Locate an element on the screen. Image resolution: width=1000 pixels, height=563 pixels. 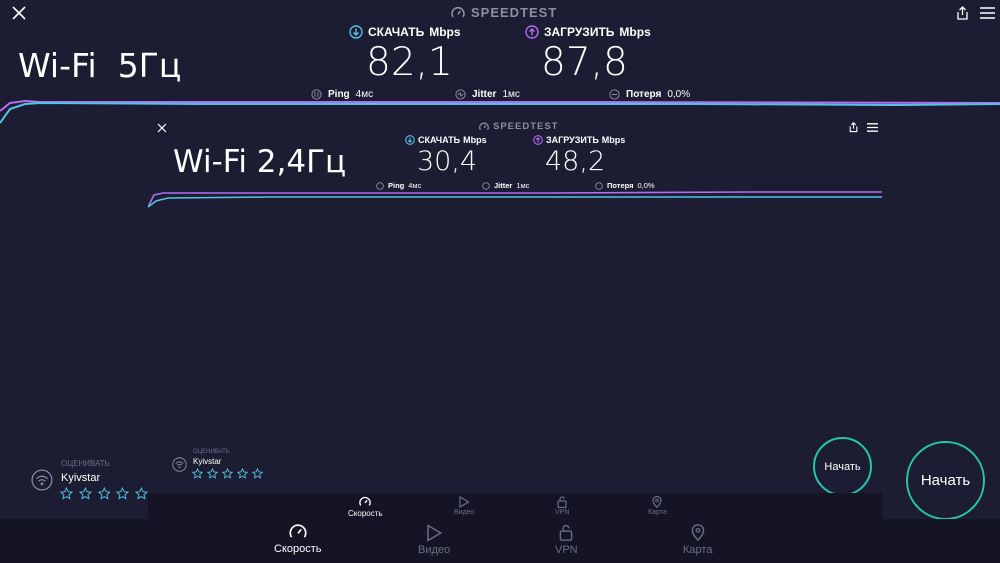
rate-label: ОЦЕНИВАТЬ is located at coordinates (85, 463).